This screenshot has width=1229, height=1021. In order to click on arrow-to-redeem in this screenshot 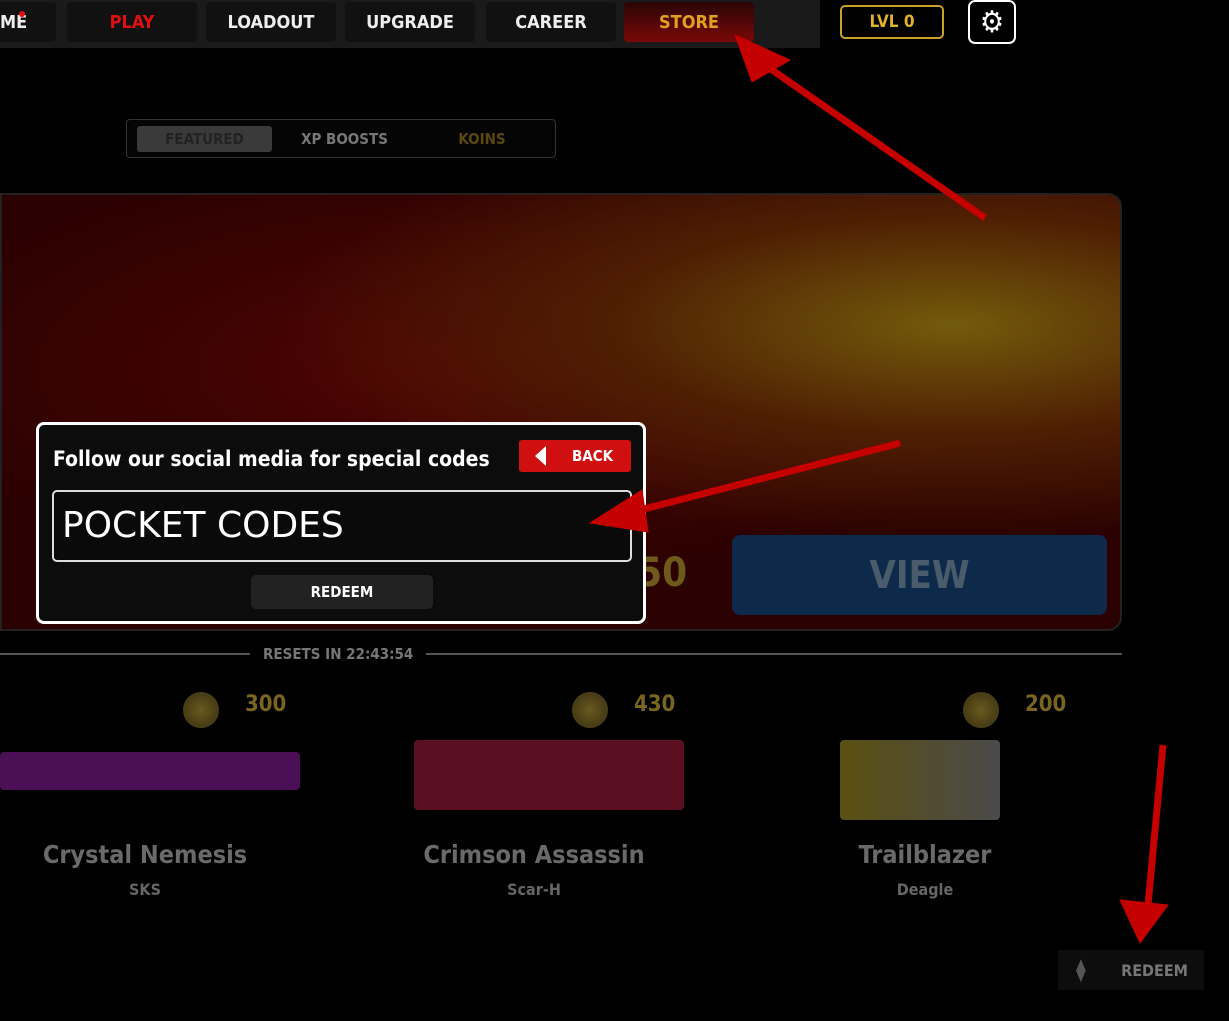, I will do `click(1155, 825)`.